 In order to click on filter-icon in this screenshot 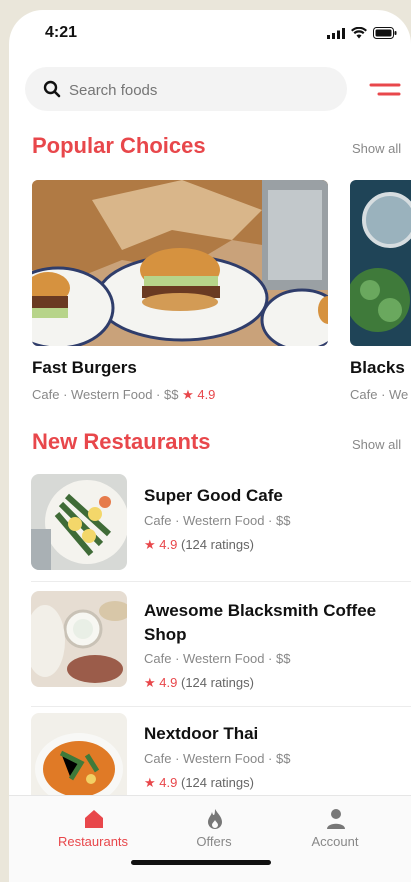, I will do `click(385, 90)`.